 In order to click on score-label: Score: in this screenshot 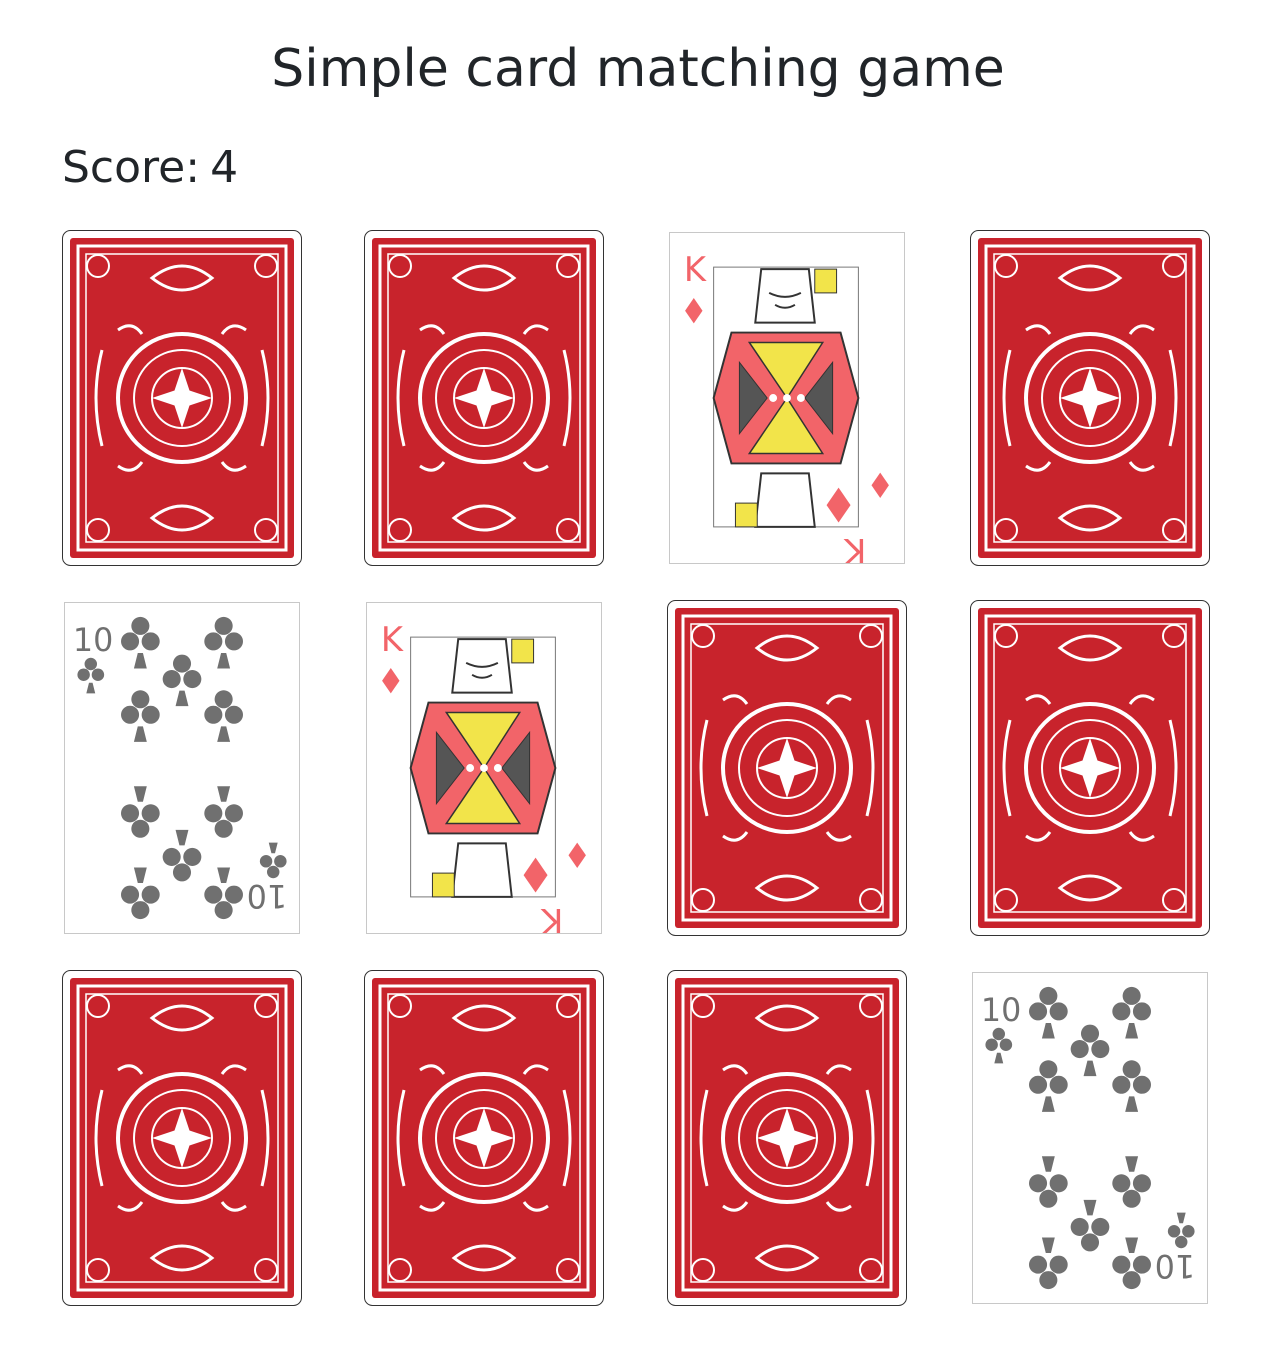, I will do `click(131, 167)`.